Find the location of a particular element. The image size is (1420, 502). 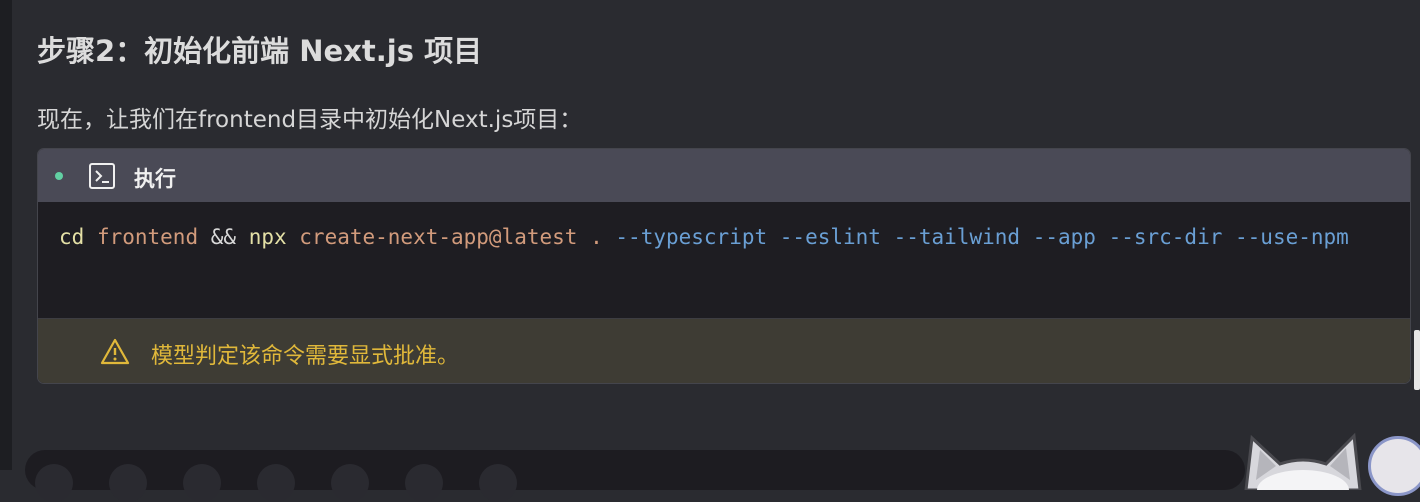

tool-card-title: 执行 is located at coordinates (155, 179).